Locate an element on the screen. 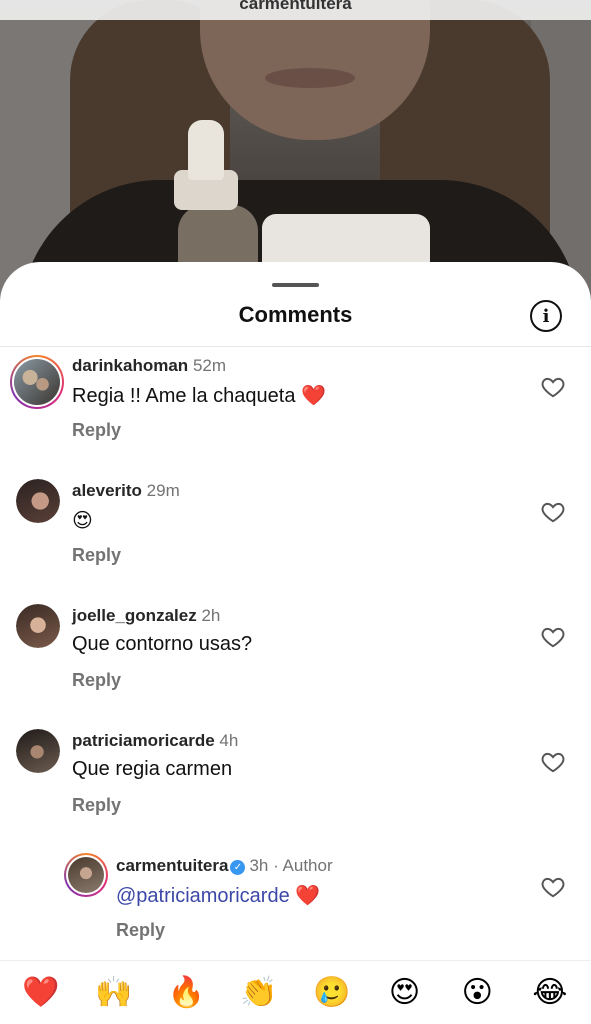 The image size is (591, 1024). comment-time: 52m is located at coordinates (209, 365).